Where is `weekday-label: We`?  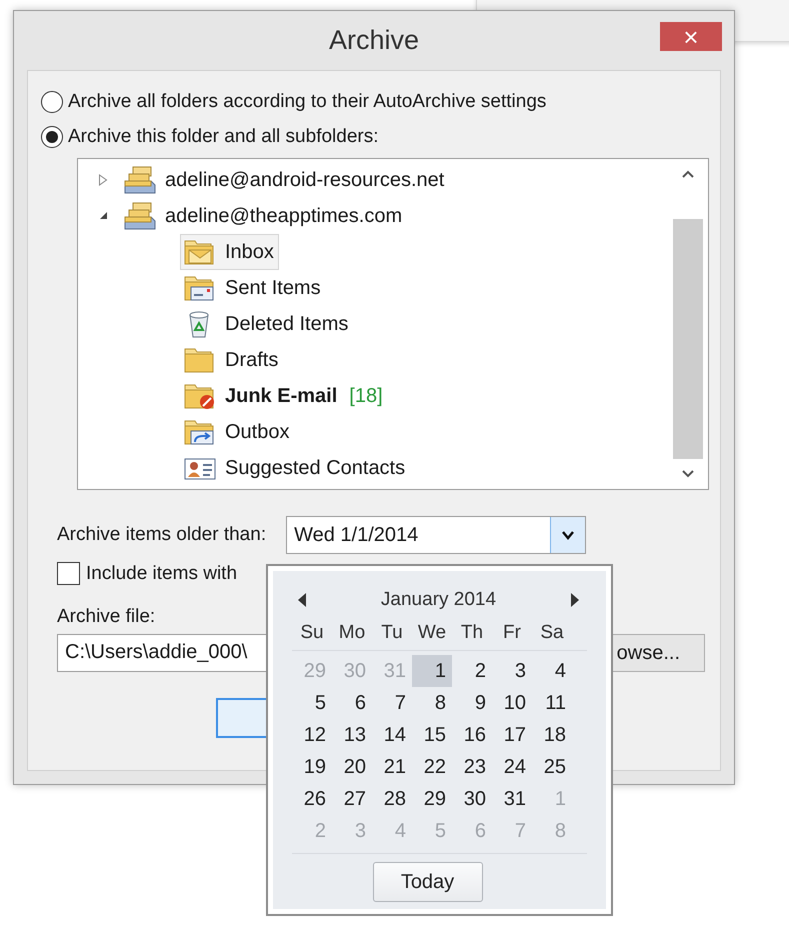
weekday-label: We is located at coordinates (432, 633).